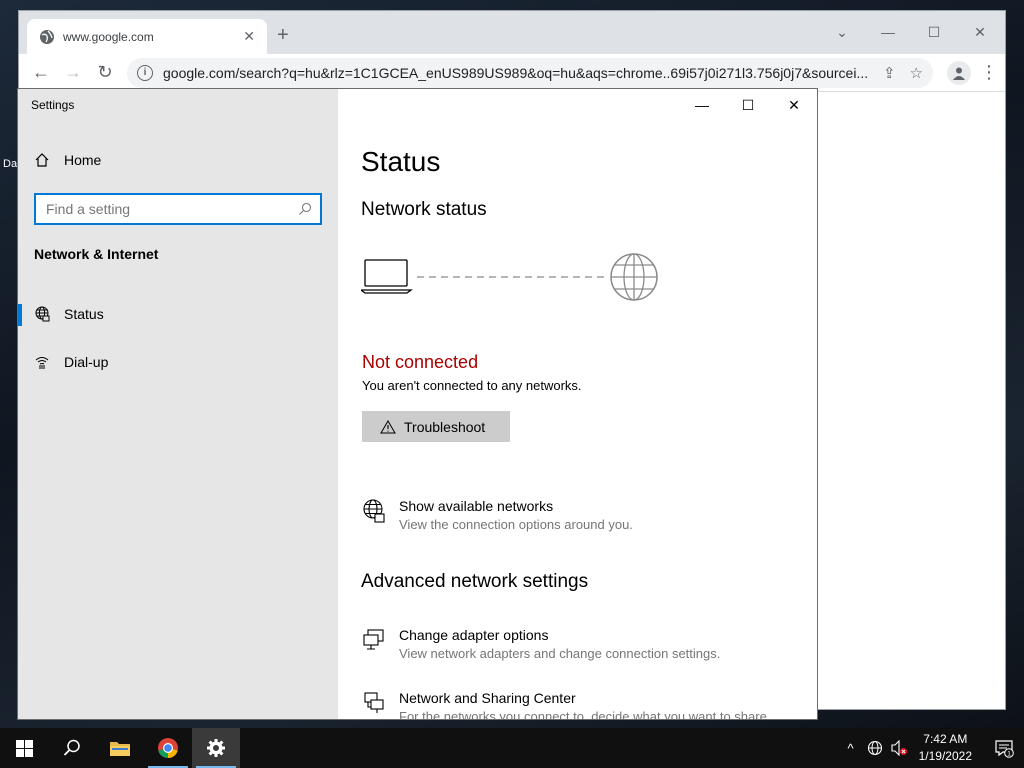  I want to click on sidebar-item-dial-up: Dial-up, so click(178, 362).